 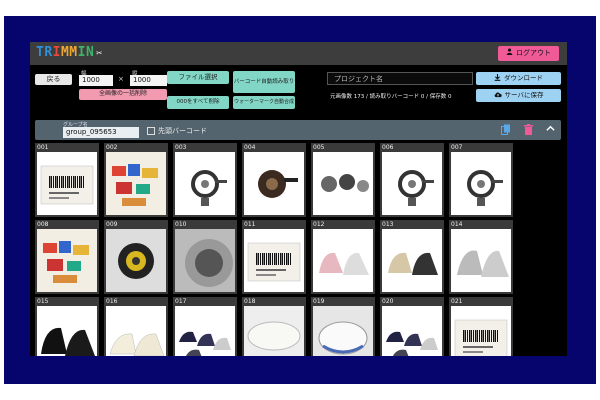 I want to click on thumbnail-number: 005, so click(x=319, y=147).